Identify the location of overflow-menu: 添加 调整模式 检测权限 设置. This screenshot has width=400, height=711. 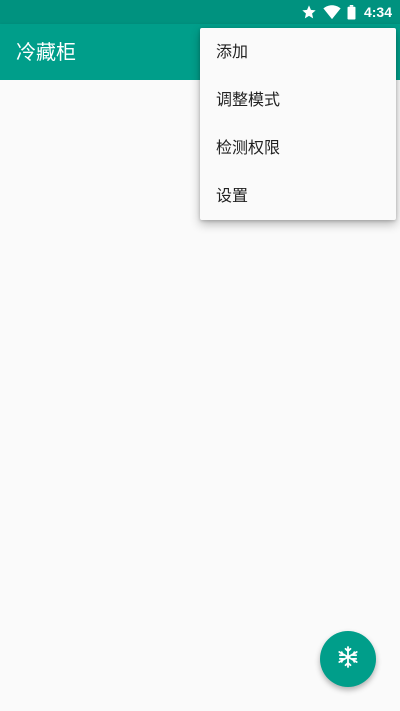
(298, 124).